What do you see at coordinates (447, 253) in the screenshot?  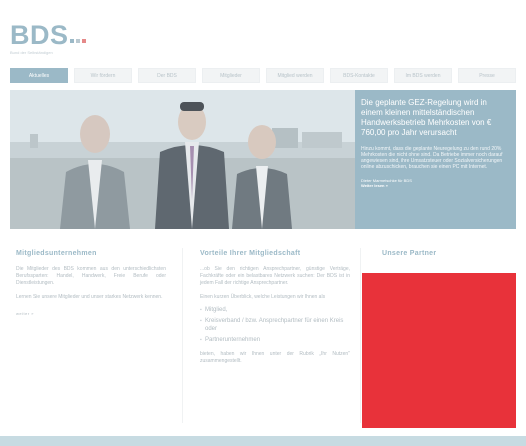 I see `partners-column: Unsere Partner` at bounding box center [447, 253].